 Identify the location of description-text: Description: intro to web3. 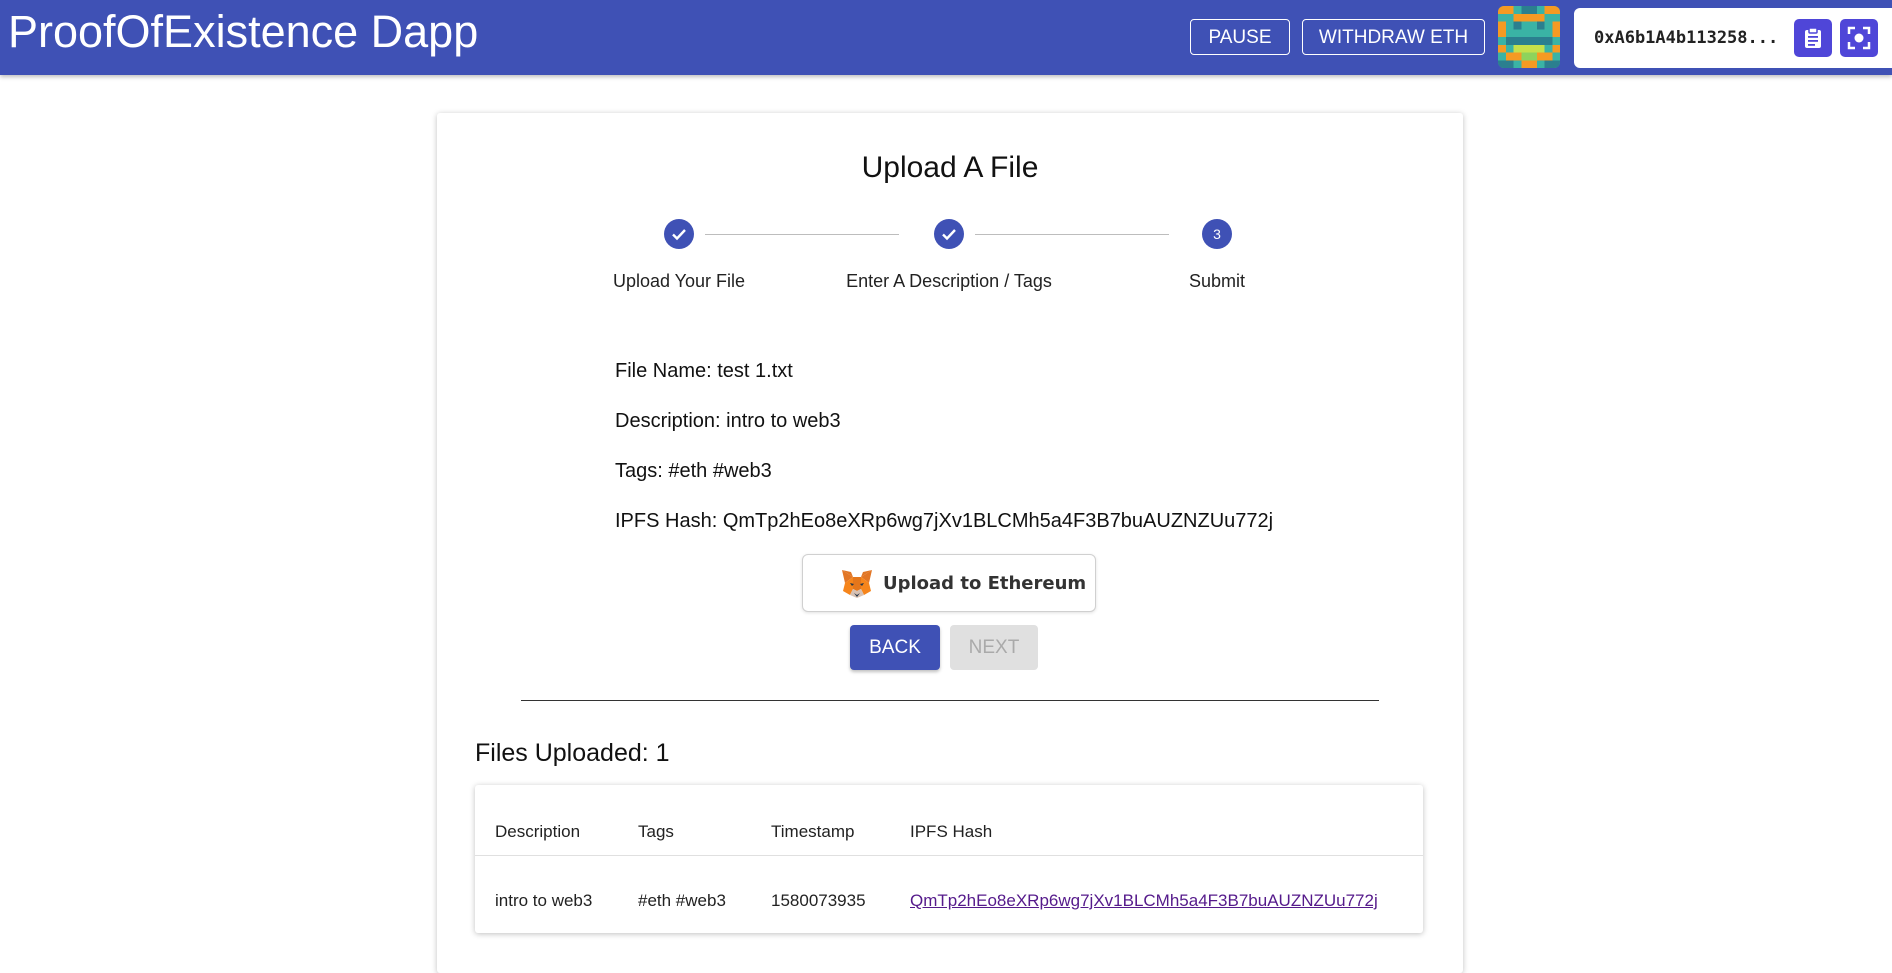
(728, 421).